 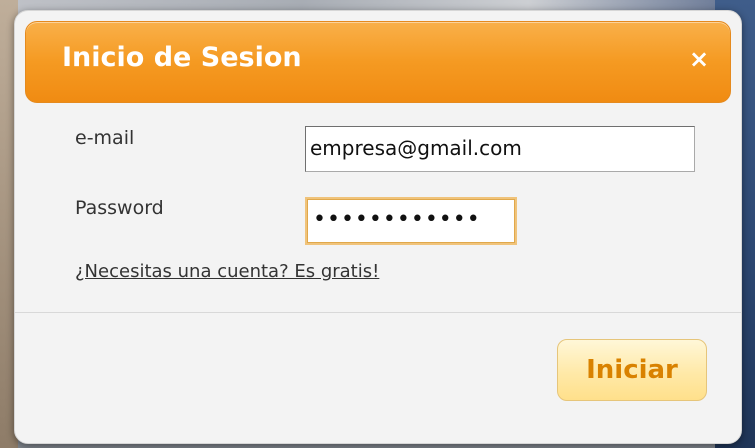 What do you see at coordinates (632, 370) in the screenshot?
I see `login-button: Iniciar` at bounding box center [632, 370].